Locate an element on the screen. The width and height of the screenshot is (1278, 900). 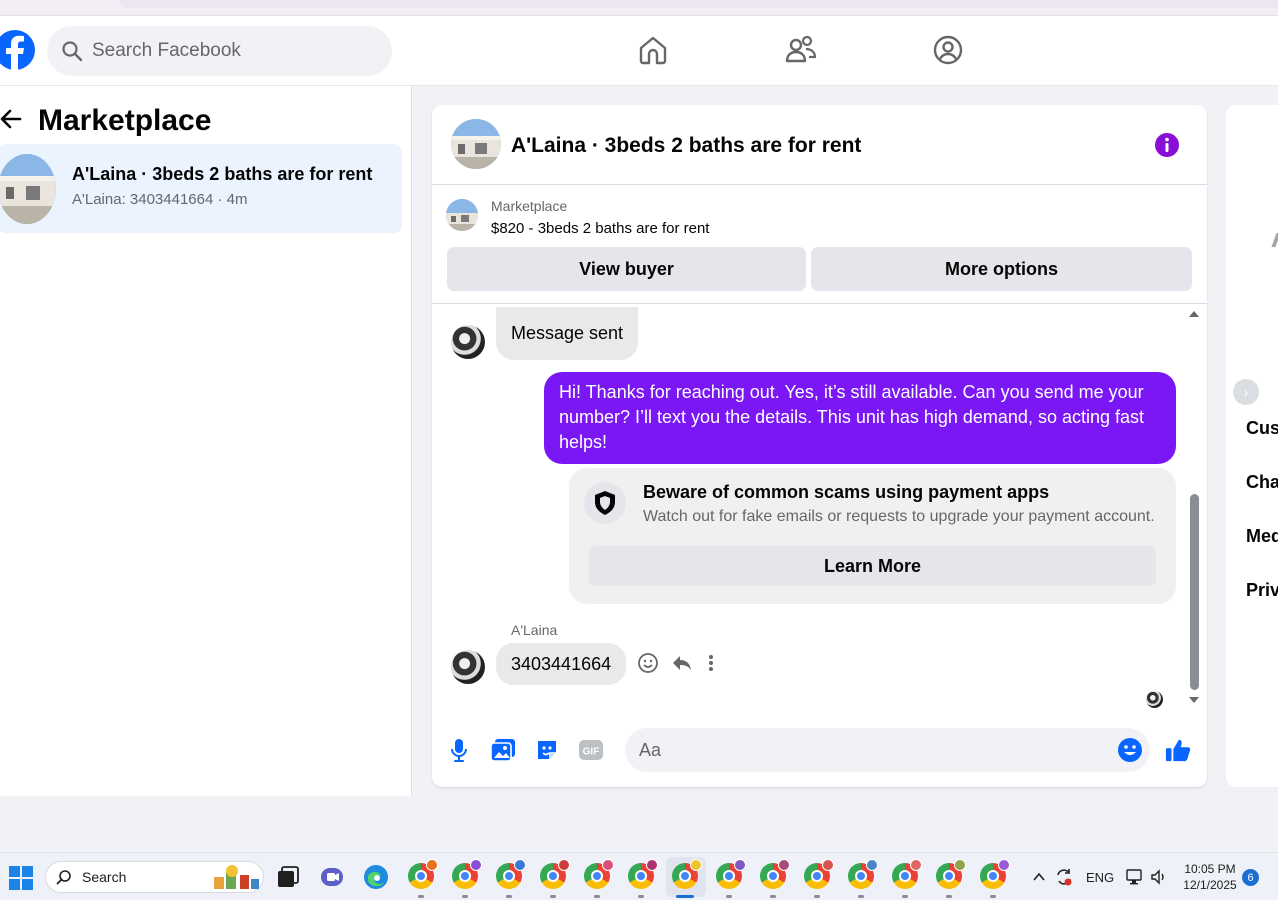
system-clock: 10:05 PM 12/1/2025 is located at coordinates (1210, 877).